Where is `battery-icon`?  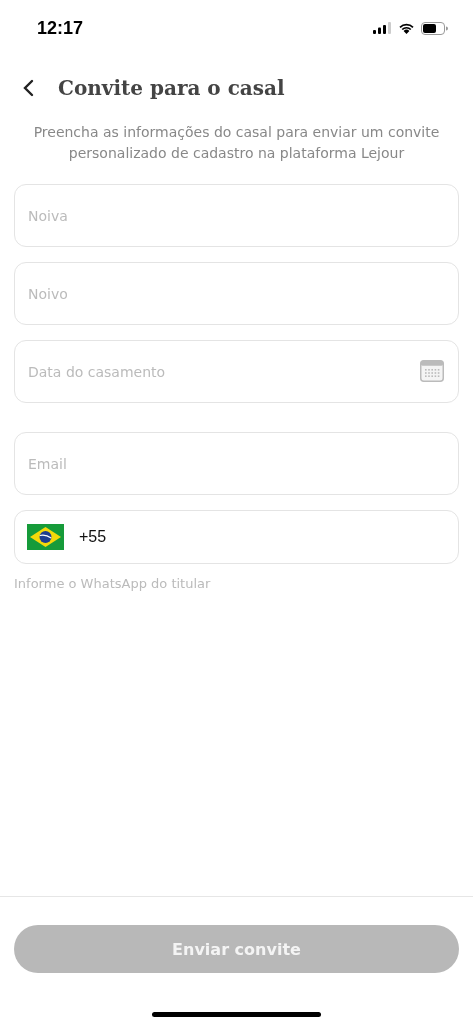 battery-icon is located at coordinates (434, 28).